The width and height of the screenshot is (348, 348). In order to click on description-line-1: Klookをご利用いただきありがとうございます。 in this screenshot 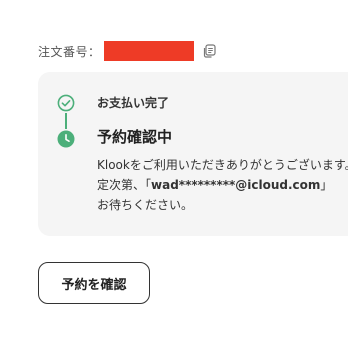, I will do `click(222, 165)`.